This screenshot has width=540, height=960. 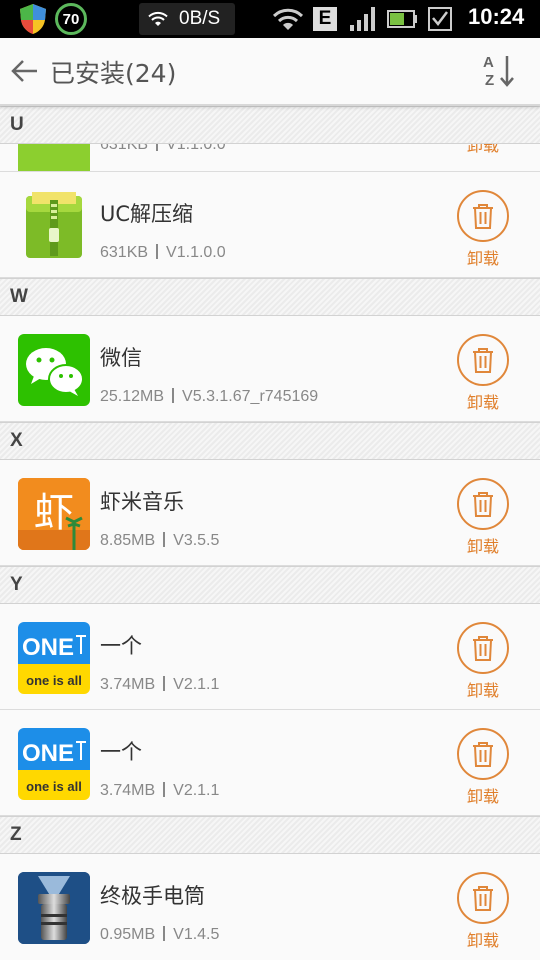 What do you see at coordinates (270, 835) in the screenshot?
I see `section-header-z: Z` at bounding box center [270, 835].